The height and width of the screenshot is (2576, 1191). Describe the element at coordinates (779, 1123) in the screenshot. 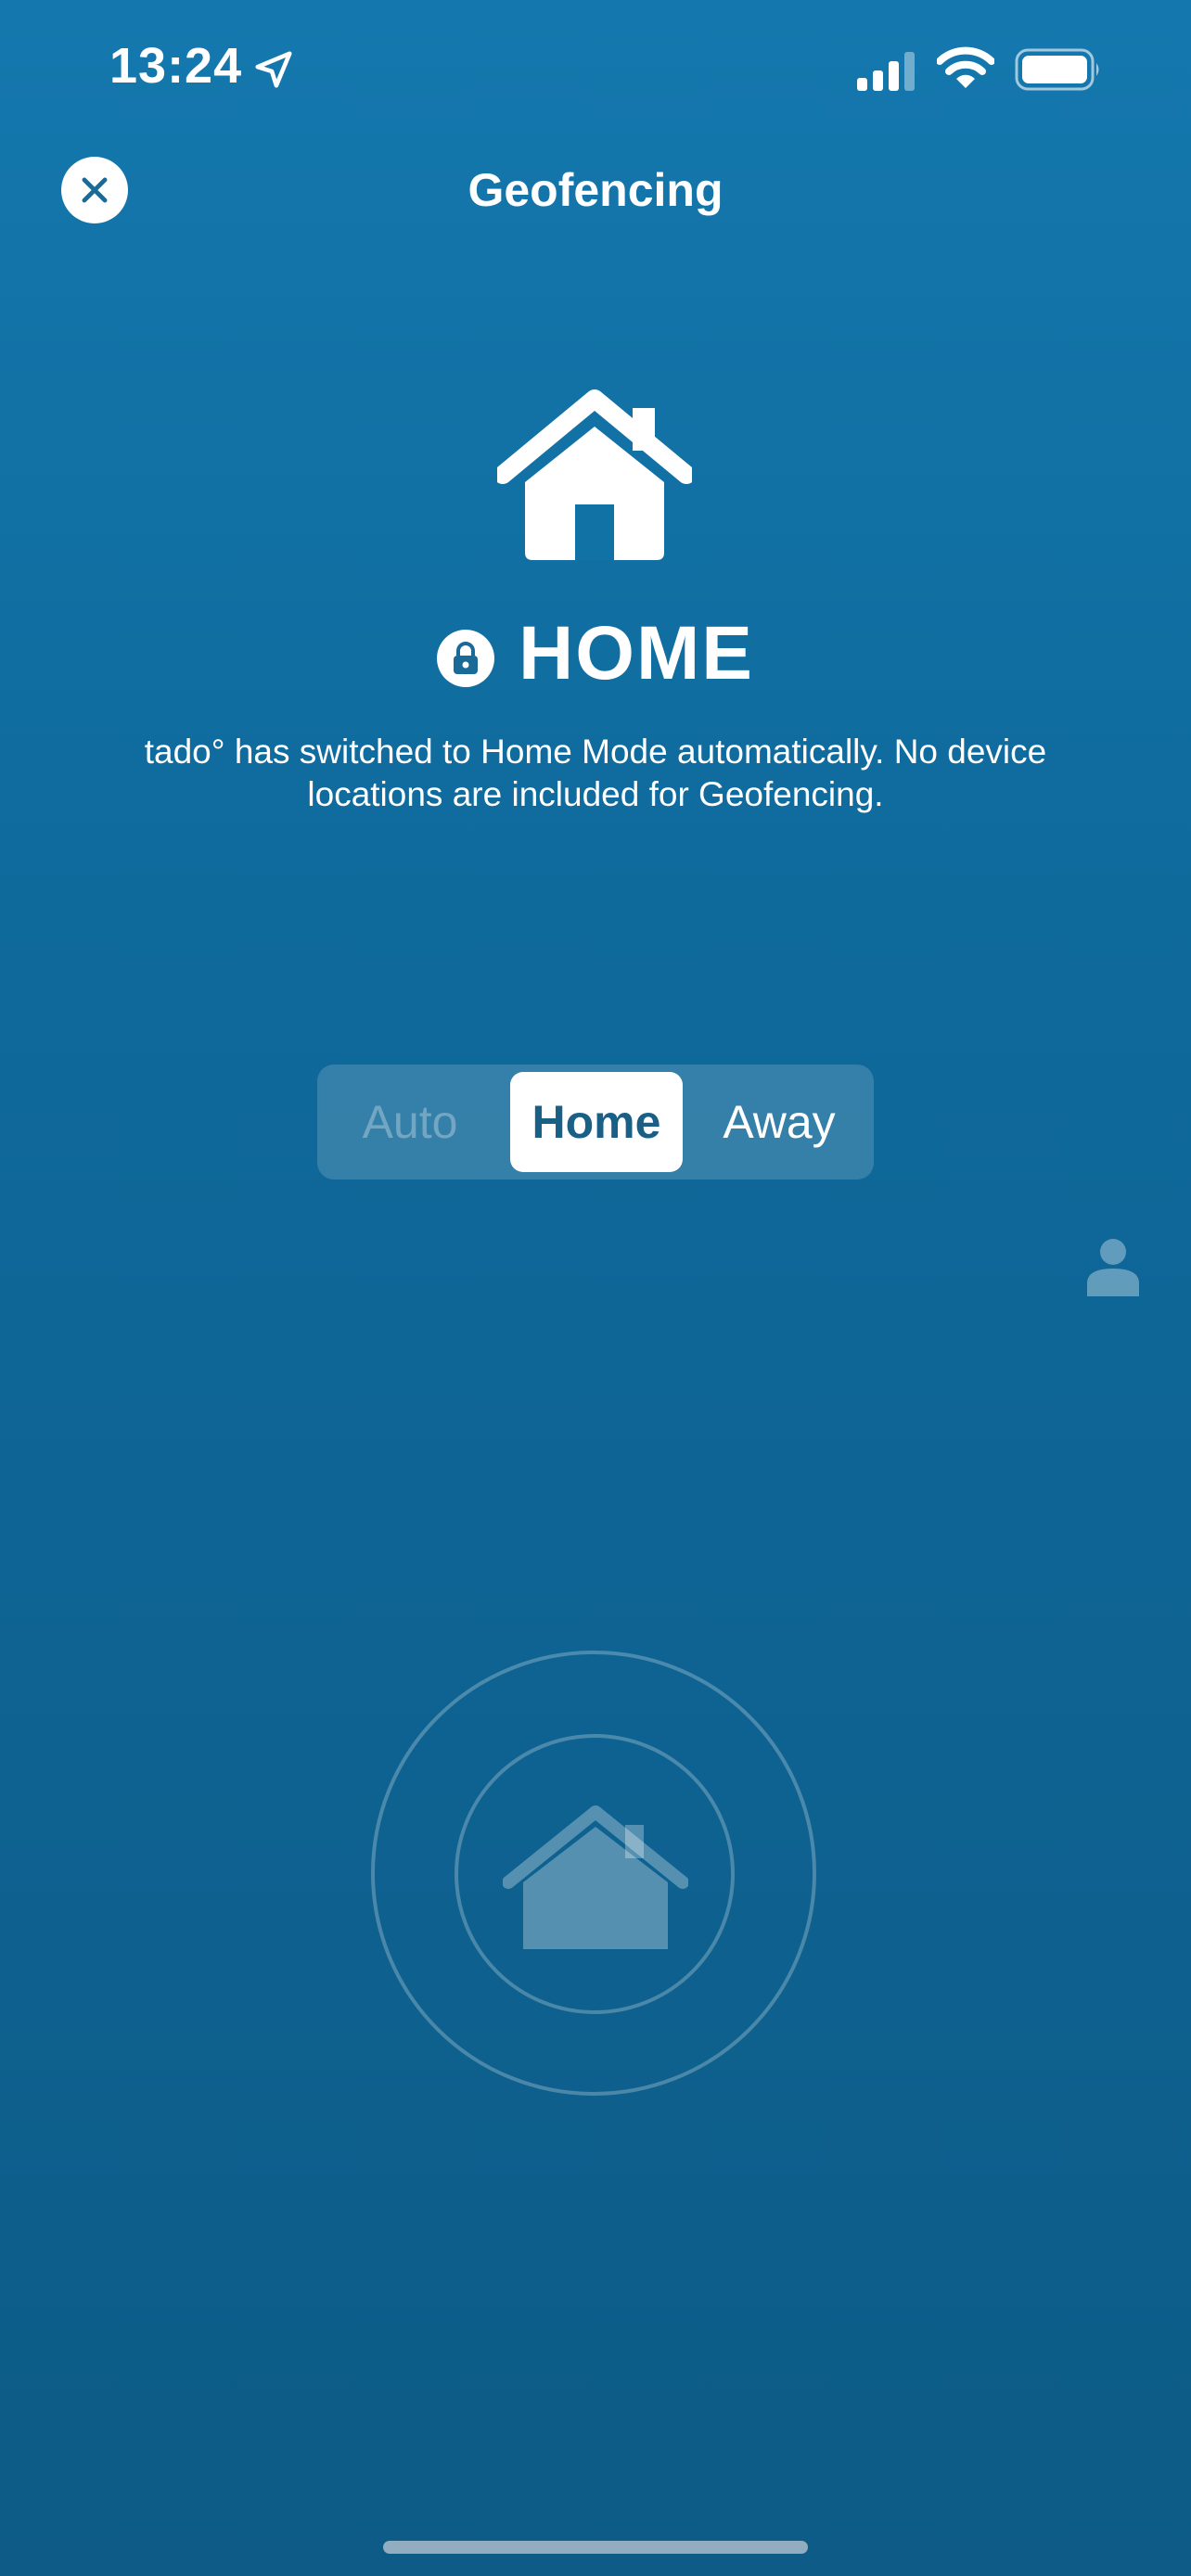

I see `segment-away: Away` at that location.